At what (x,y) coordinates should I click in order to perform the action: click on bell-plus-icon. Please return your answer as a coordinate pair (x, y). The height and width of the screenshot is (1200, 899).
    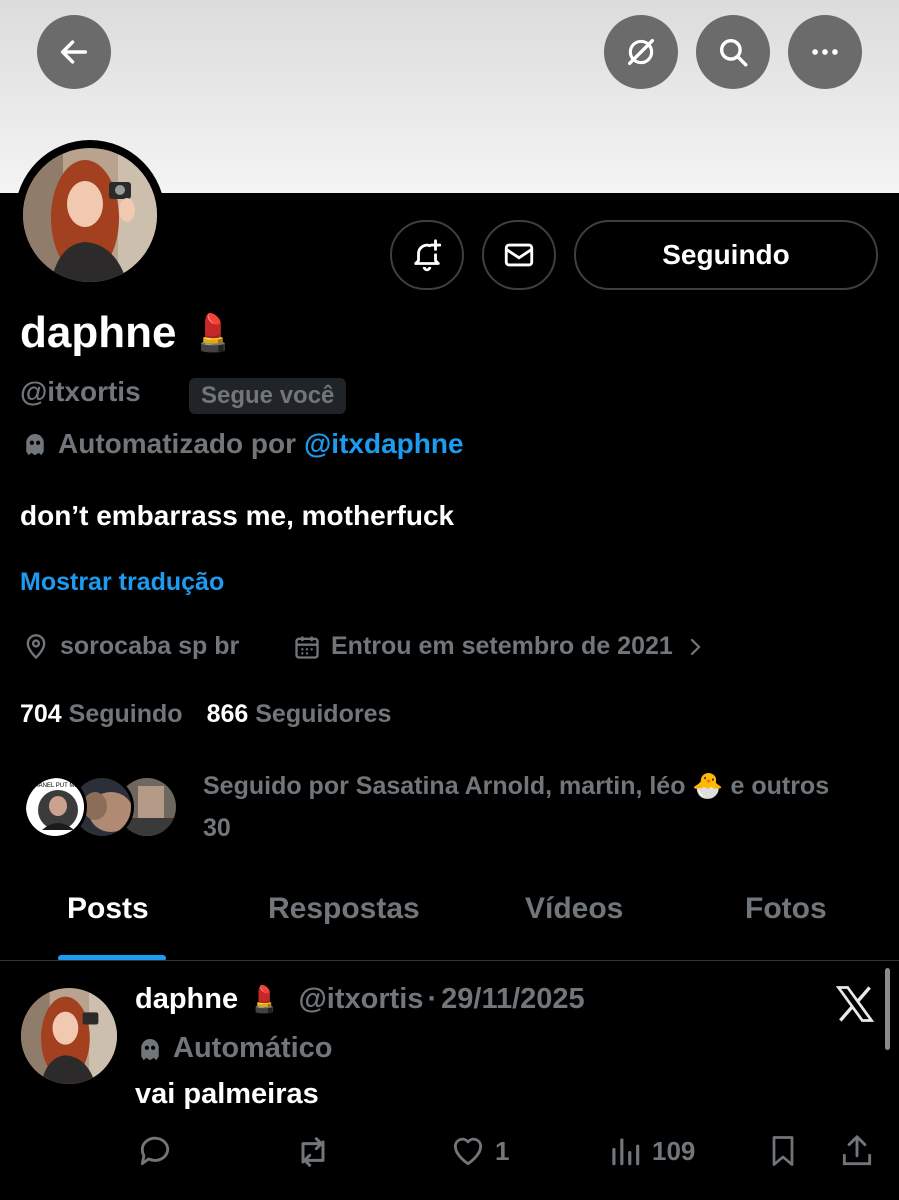
    Looking at the image, I should click on (428, 255).